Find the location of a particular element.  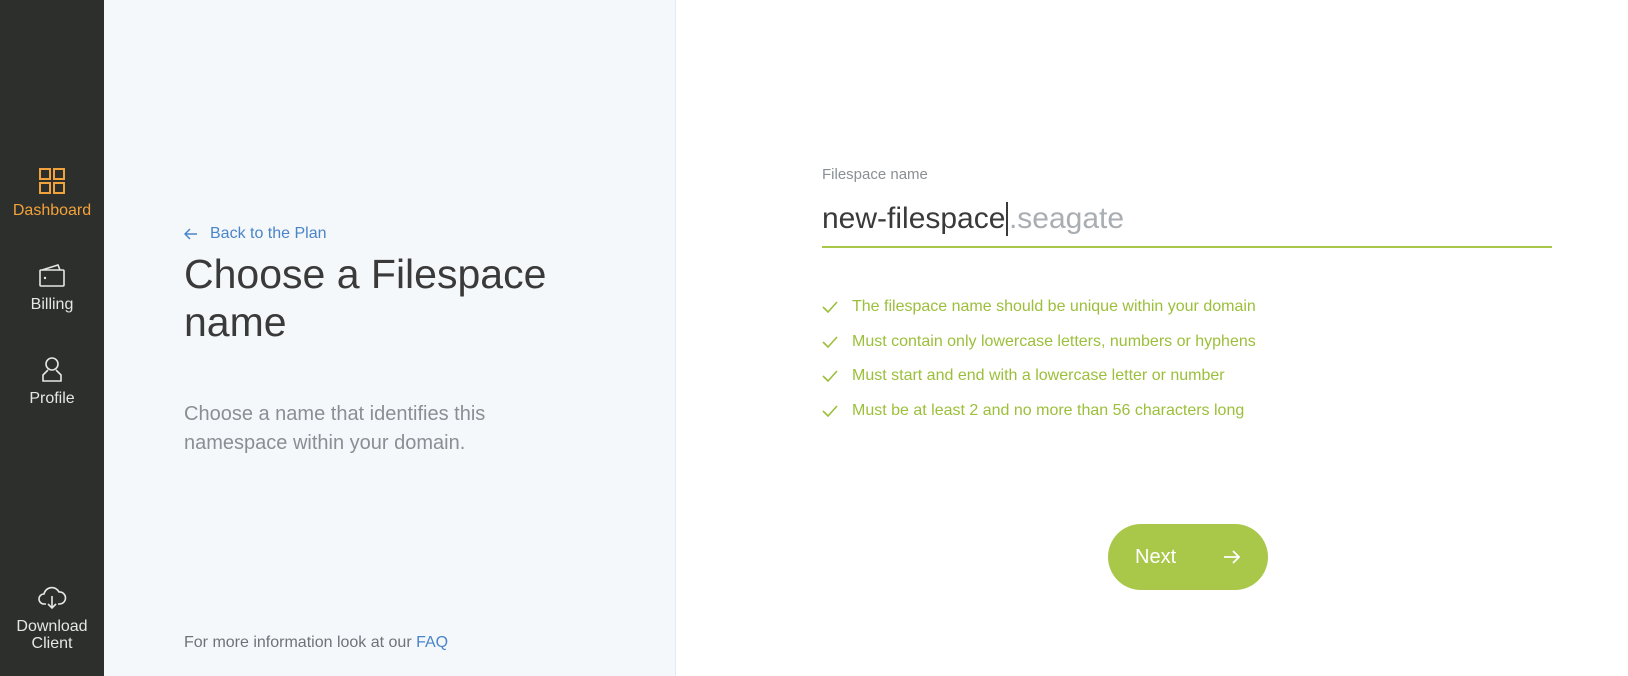

sidebar-item-download-client: Download Client is located at coordinates (52, 617).